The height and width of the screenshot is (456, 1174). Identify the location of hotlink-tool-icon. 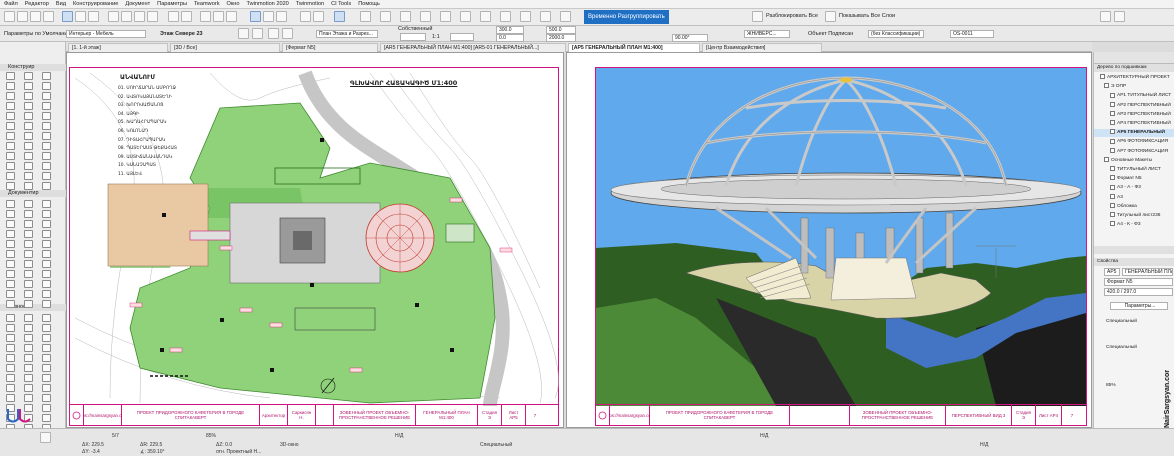
(10, 186).